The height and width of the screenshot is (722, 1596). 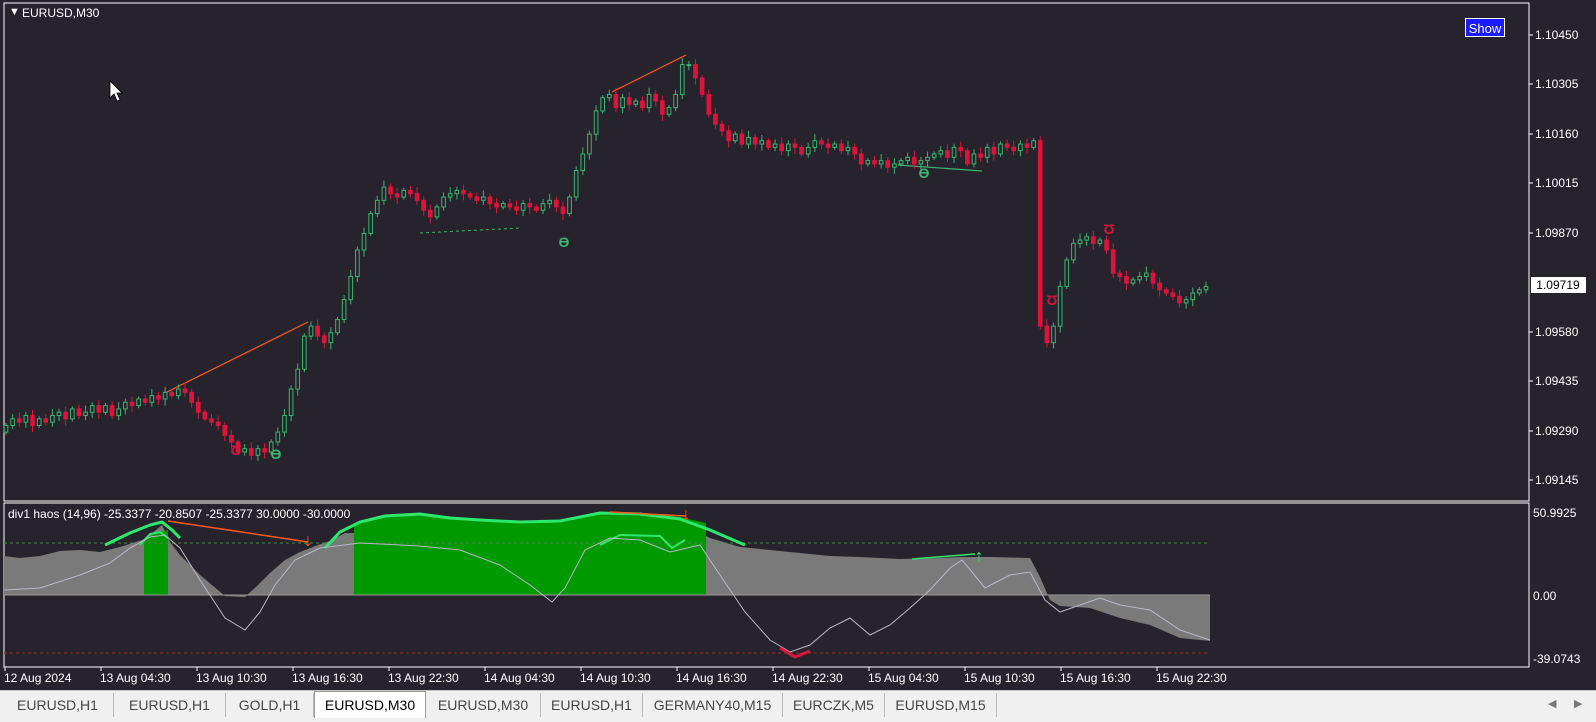 I want to click on time-tick-label: 13 Aug 16:30, so click(x=327, y=678).